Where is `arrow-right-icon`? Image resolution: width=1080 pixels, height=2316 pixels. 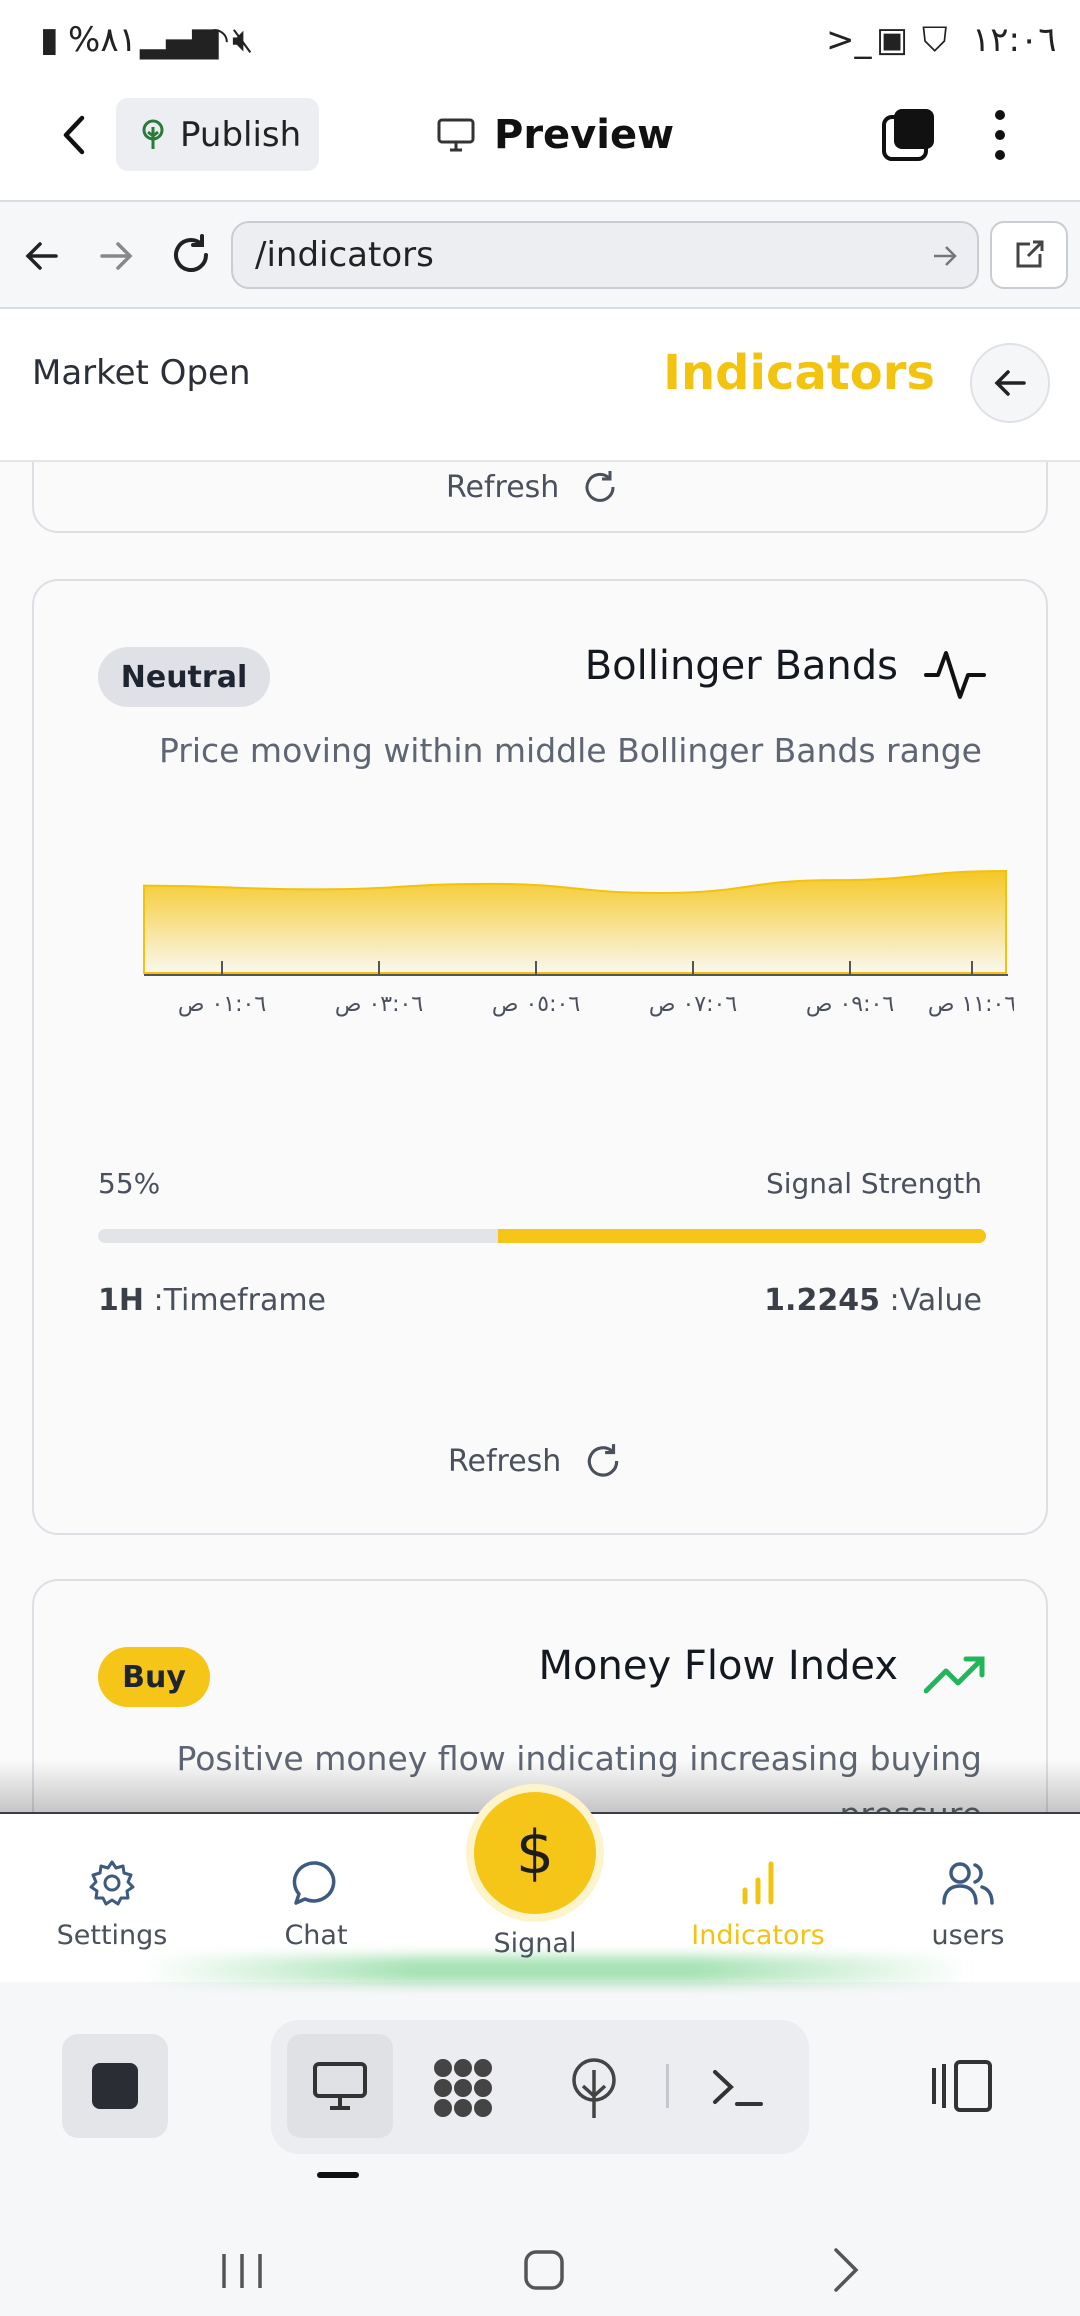
arrow-right-icon is located at coordinates (116, 256).